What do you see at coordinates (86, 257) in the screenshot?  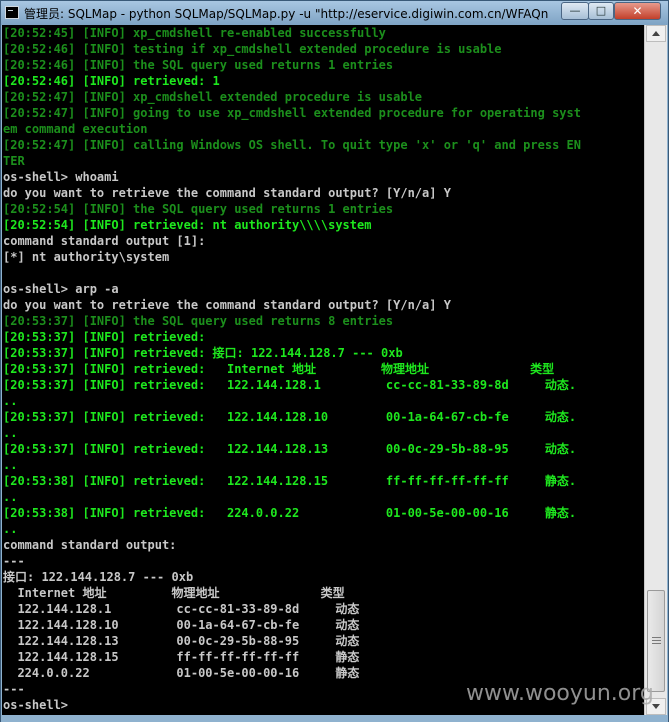 I see `console-line: [*] nt authority\system` at bounding box center [86, 257].